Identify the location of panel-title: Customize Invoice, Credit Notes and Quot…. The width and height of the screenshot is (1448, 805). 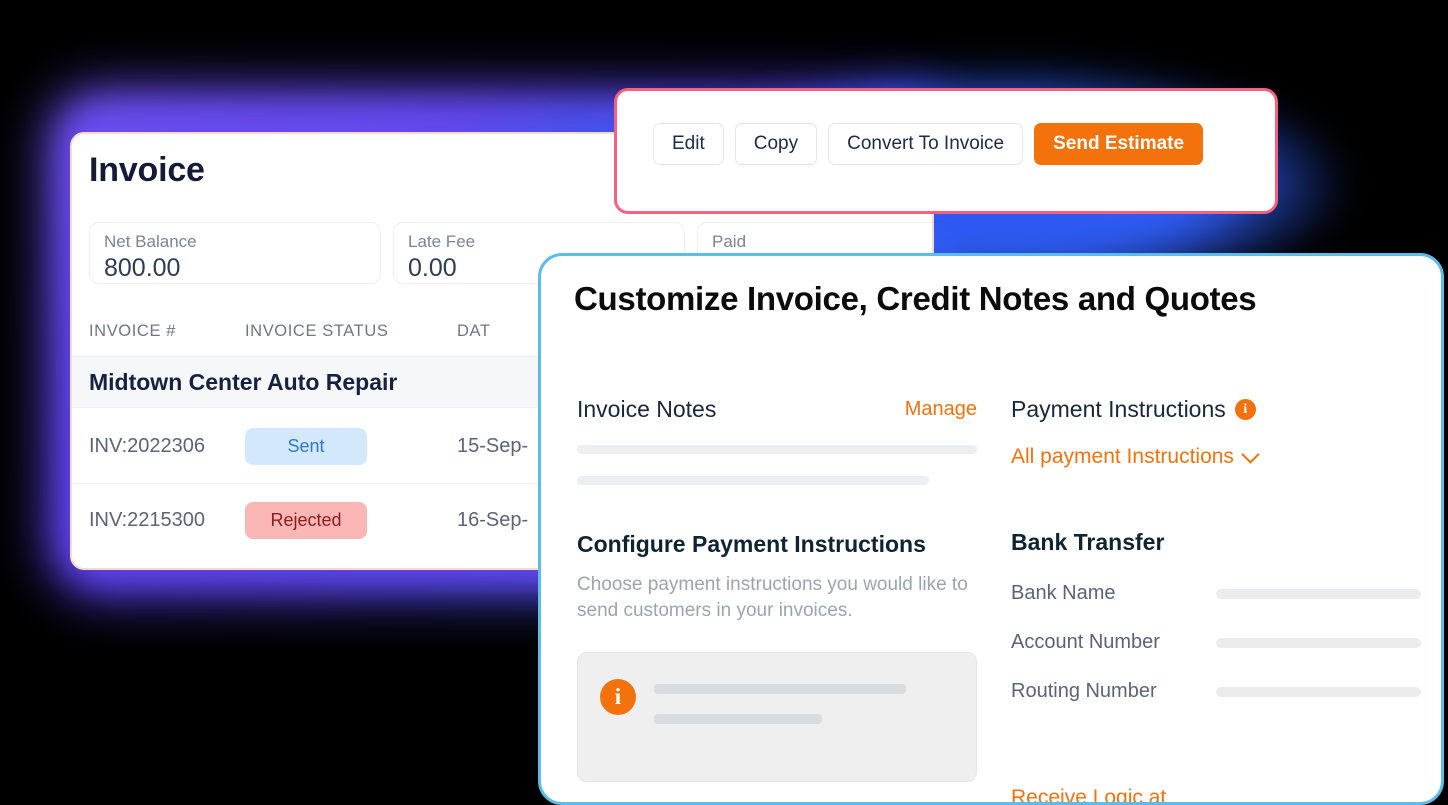
(915, 298).